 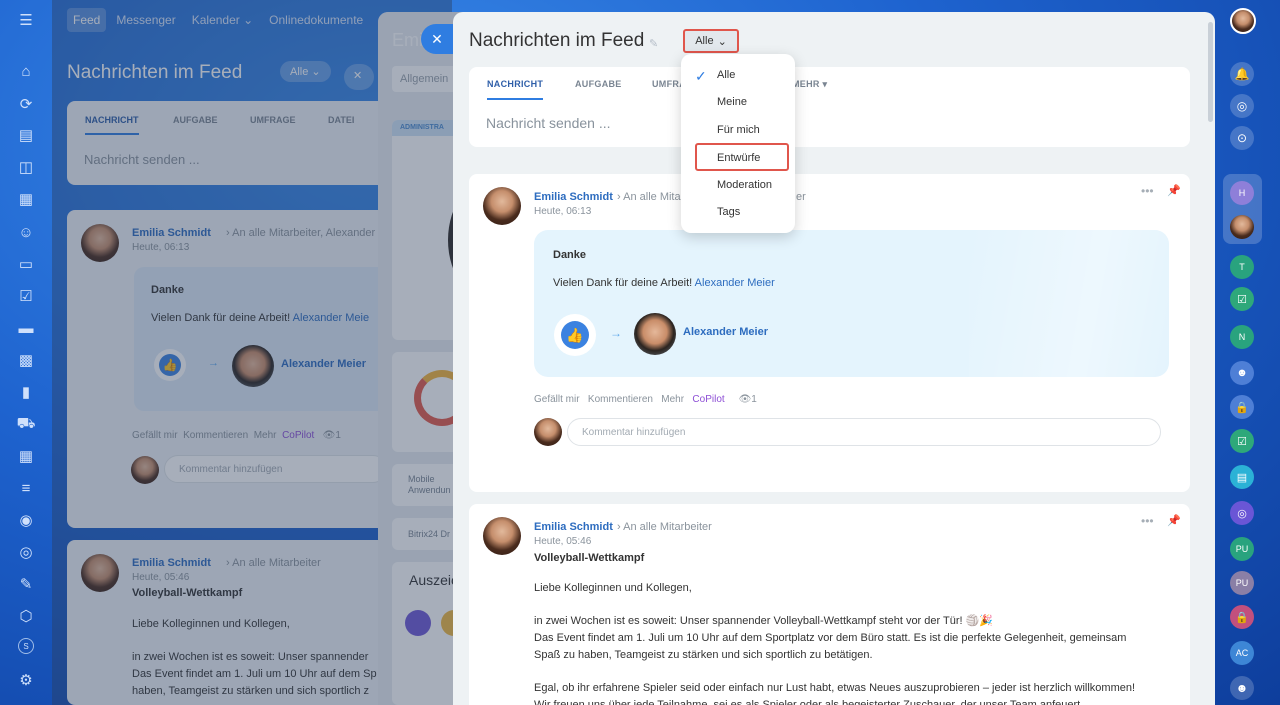 I want to click on target-name: Alexander Meier, so click(x=725, y=332).